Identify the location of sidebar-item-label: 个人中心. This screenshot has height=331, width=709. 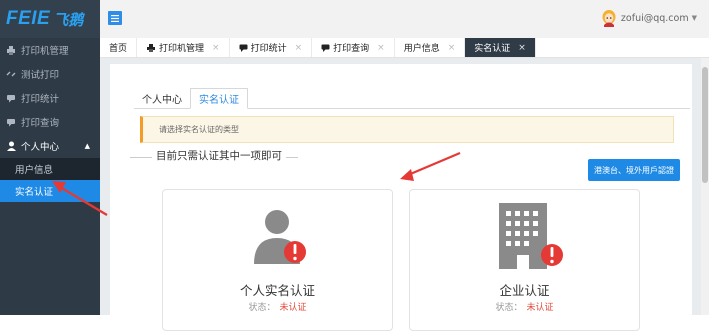
(40, 147).